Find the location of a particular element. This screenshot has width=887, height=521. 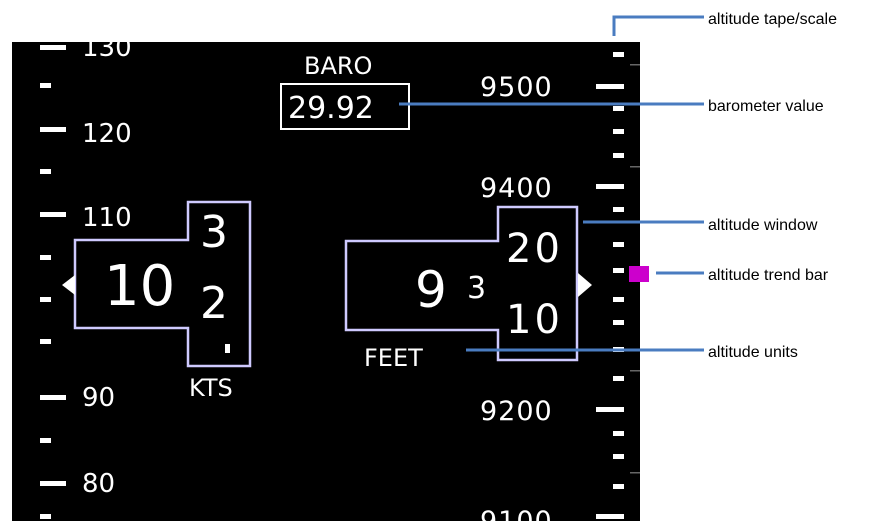

callout-line-altitude-tape is located at coordinates (658, 25).